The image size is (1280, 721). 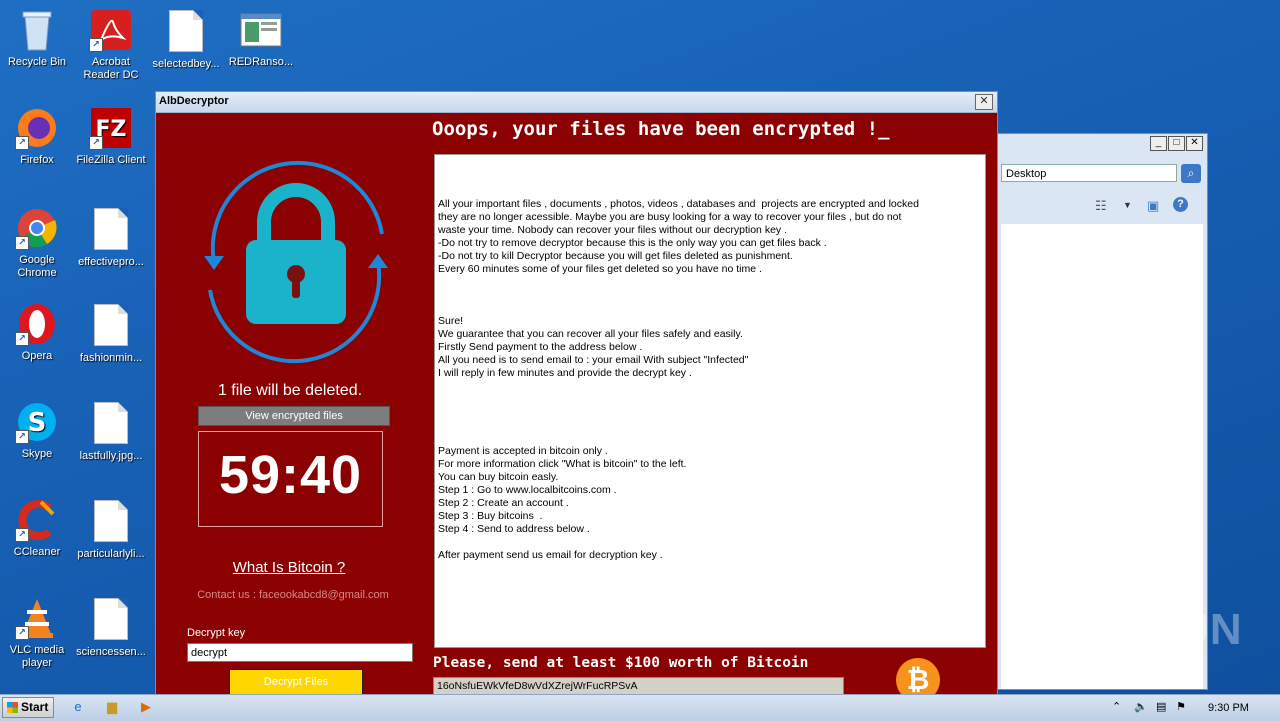 I want to click on contact-email: Contact us : faceookabcd8@gmail.com, so click(x=293, y=595).